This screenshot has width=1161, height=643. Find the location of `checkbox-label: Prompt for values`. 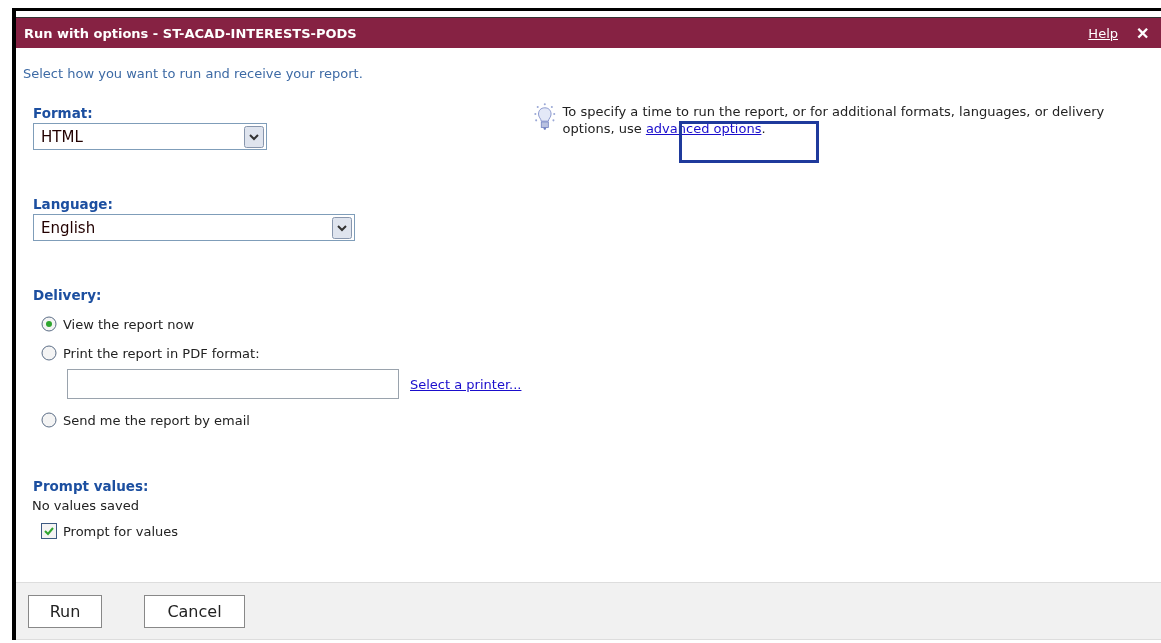

checkbox-label: Prompt for values is located at coordinates (121, 531).